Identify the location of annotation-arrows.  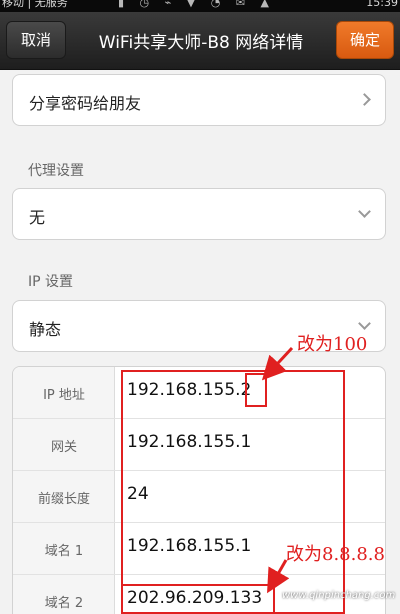
(277, 470).